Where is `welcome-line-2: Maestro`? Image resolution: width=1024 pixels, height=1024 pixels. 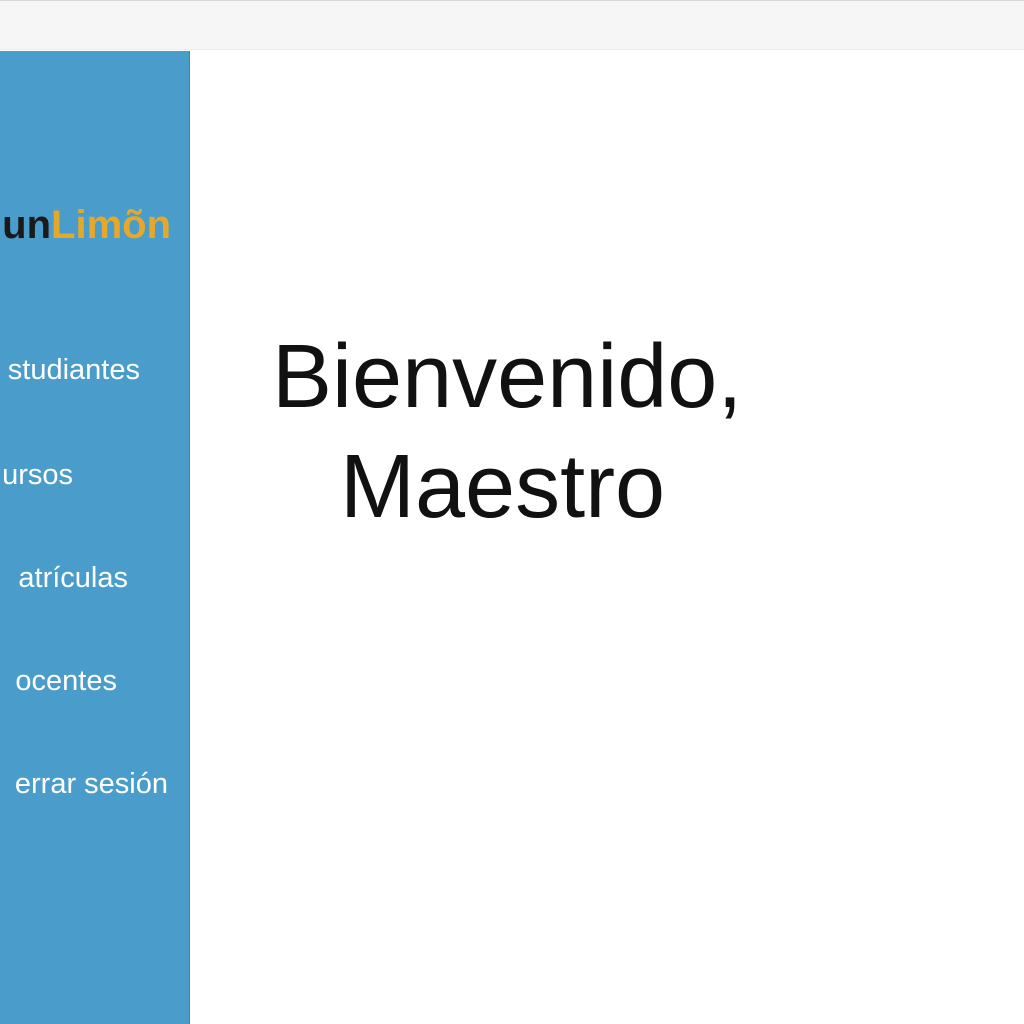
welcome-line-2: Maestro is located at coordinates (503, 487).